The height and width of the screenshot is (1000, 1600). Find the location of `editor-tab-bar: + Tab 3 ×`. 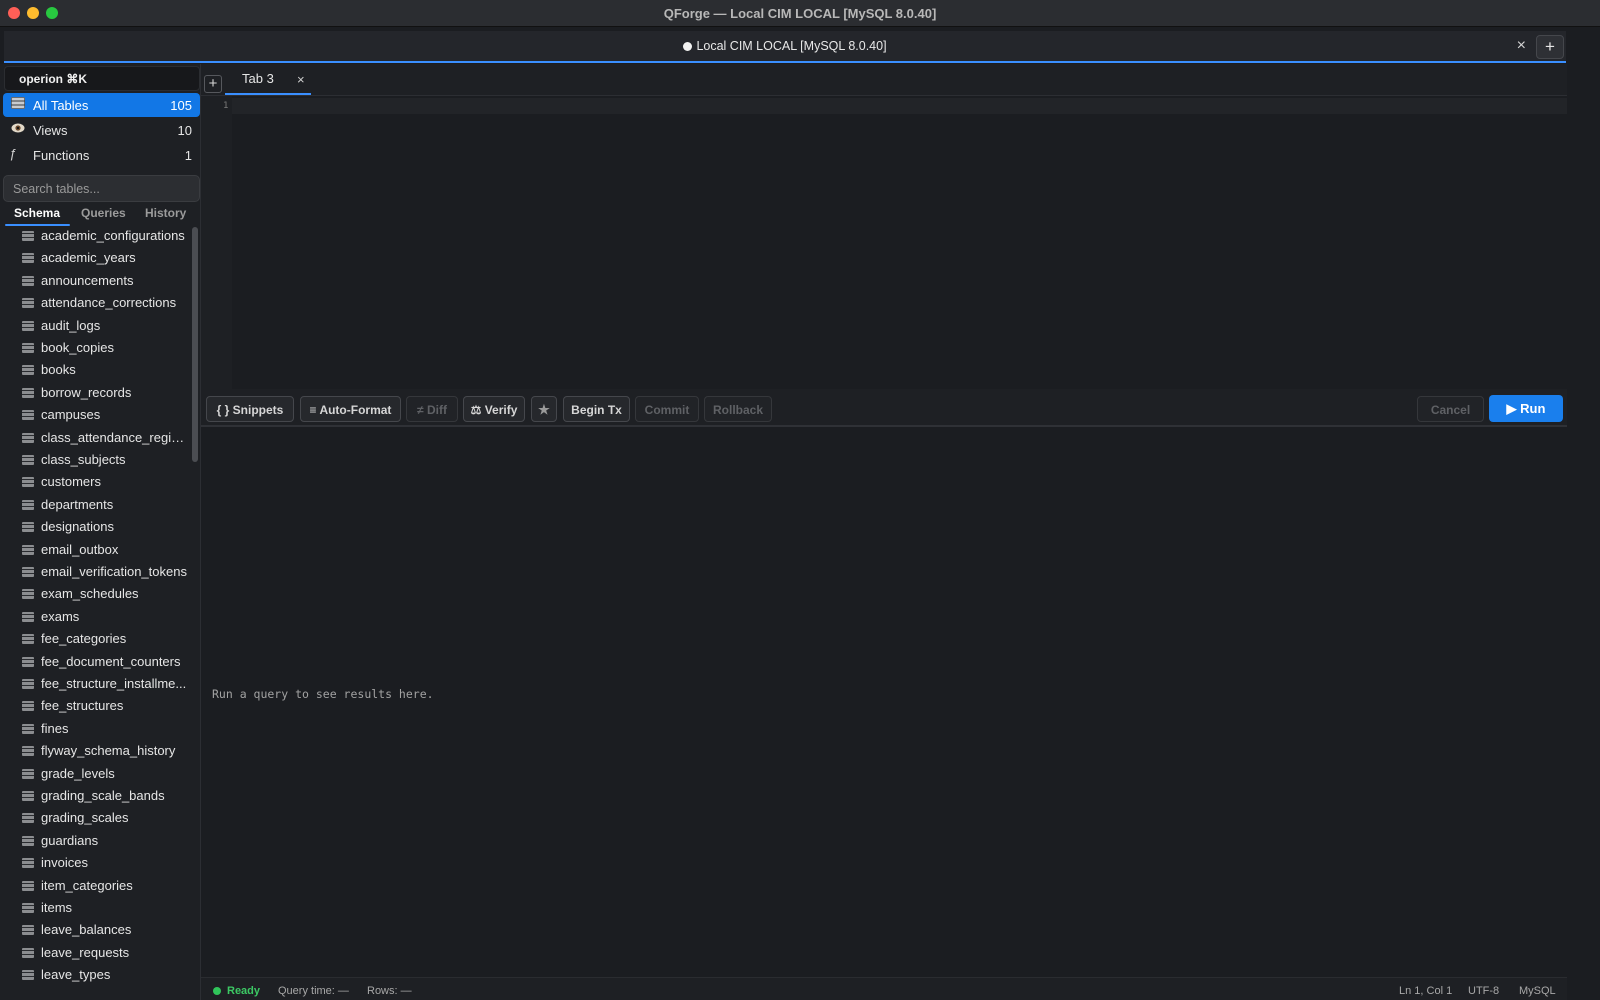

editor-tab-bar: + Tab 3 × is located at coordinates (884, 80).